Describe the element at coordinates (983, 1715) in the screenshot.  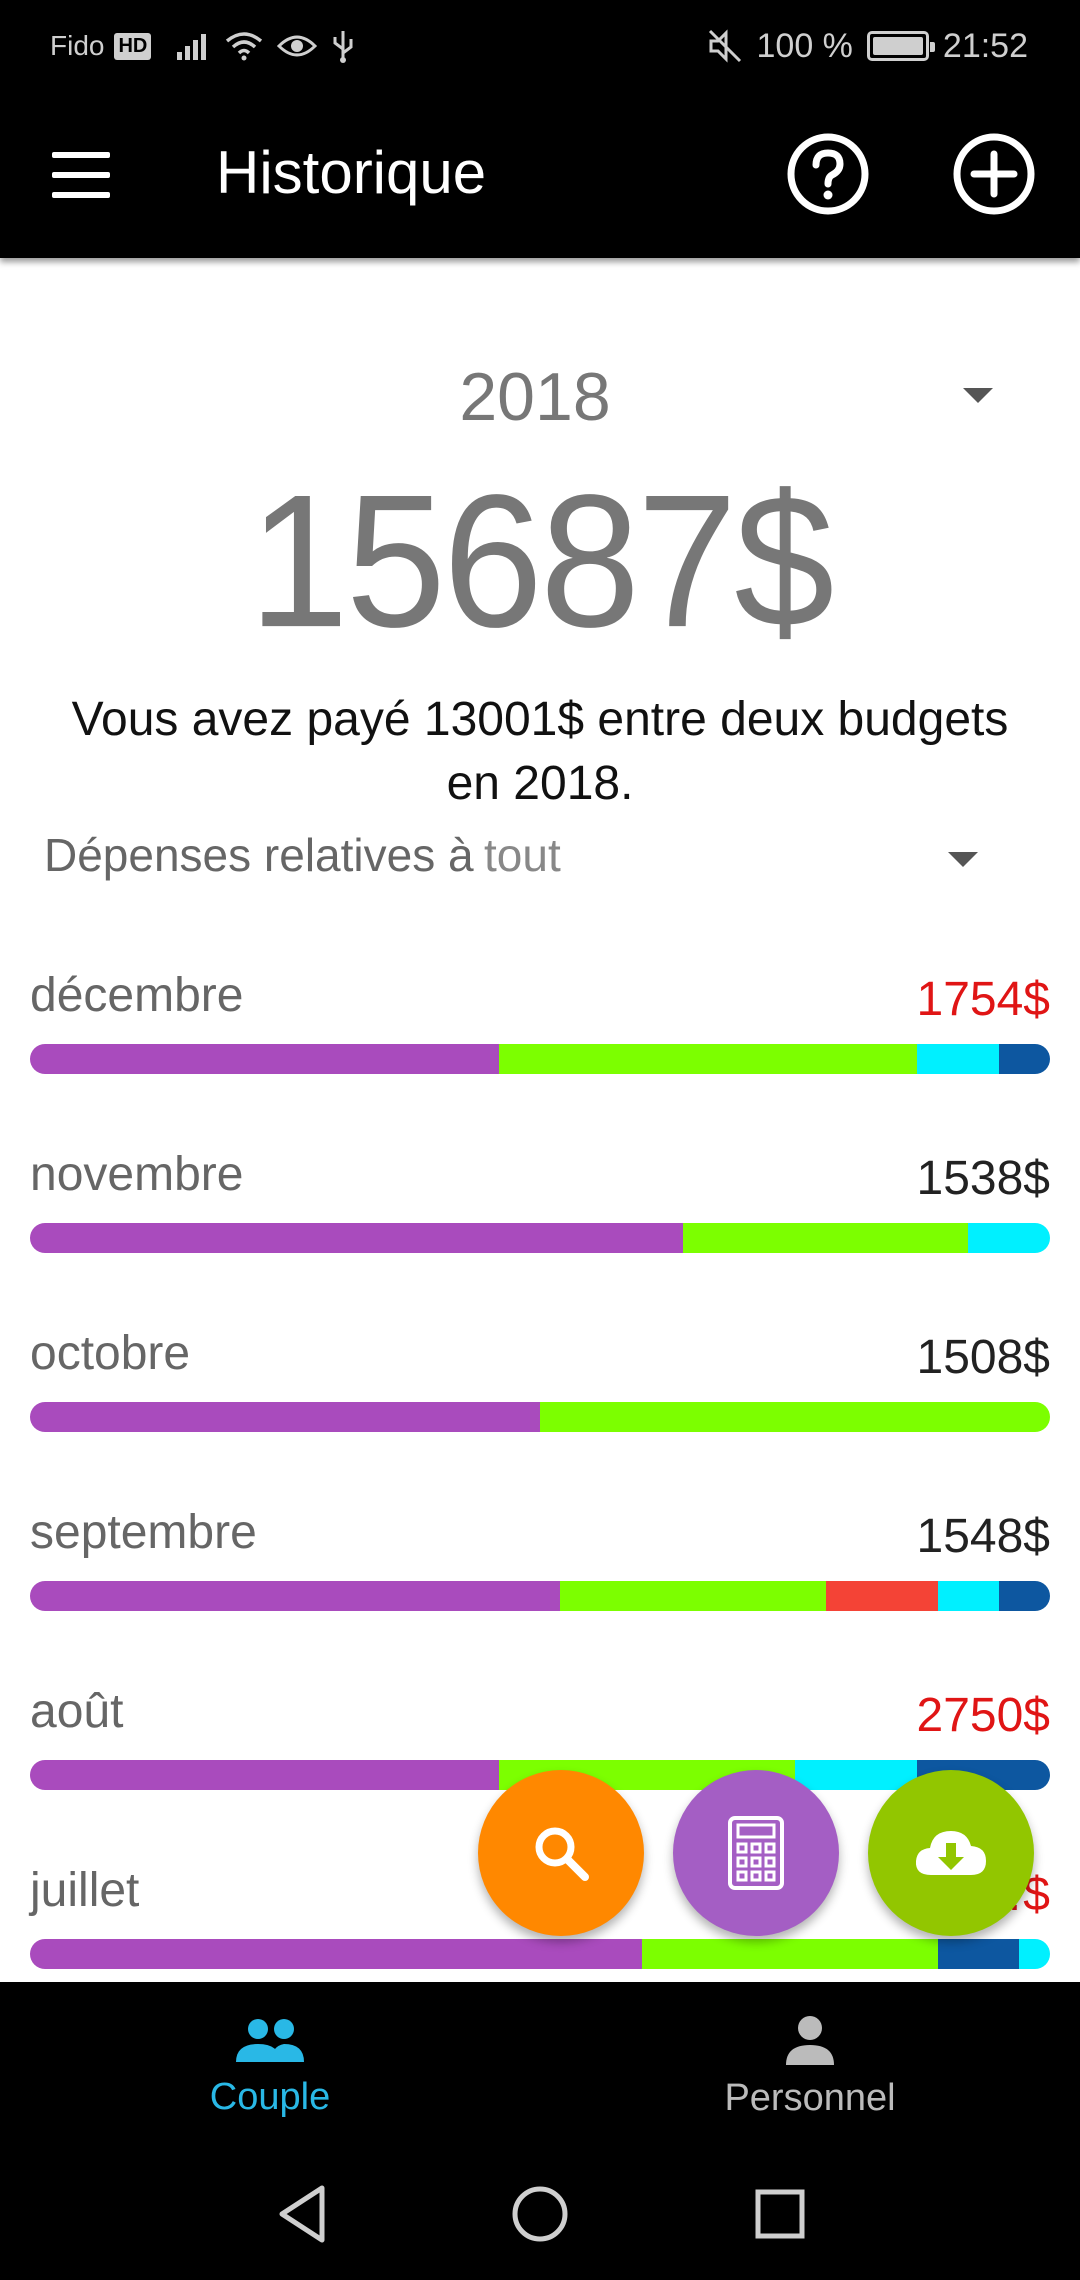
I see `month-amount: 2750$` at that location.